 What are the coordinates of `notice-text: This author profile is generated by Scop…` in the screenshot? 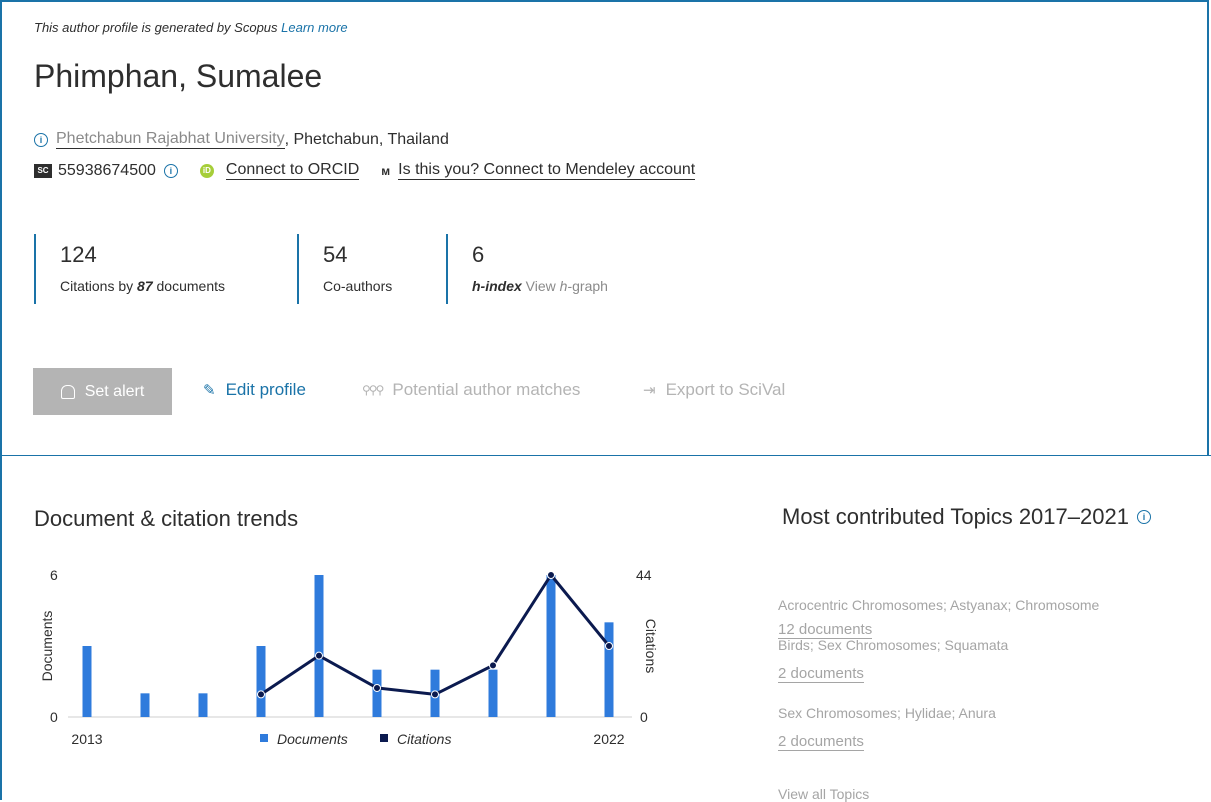 It's located at (156, 27).